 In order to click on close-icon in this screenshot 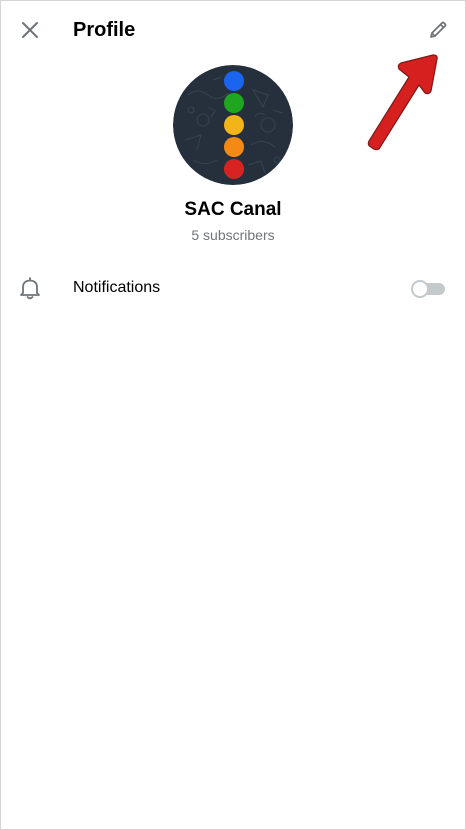, I will do `click(30, 30)`.